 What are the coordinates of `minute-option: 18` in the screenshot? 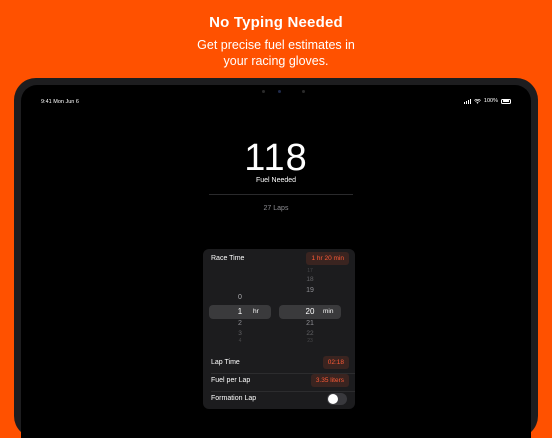 It's located at (310, 279).